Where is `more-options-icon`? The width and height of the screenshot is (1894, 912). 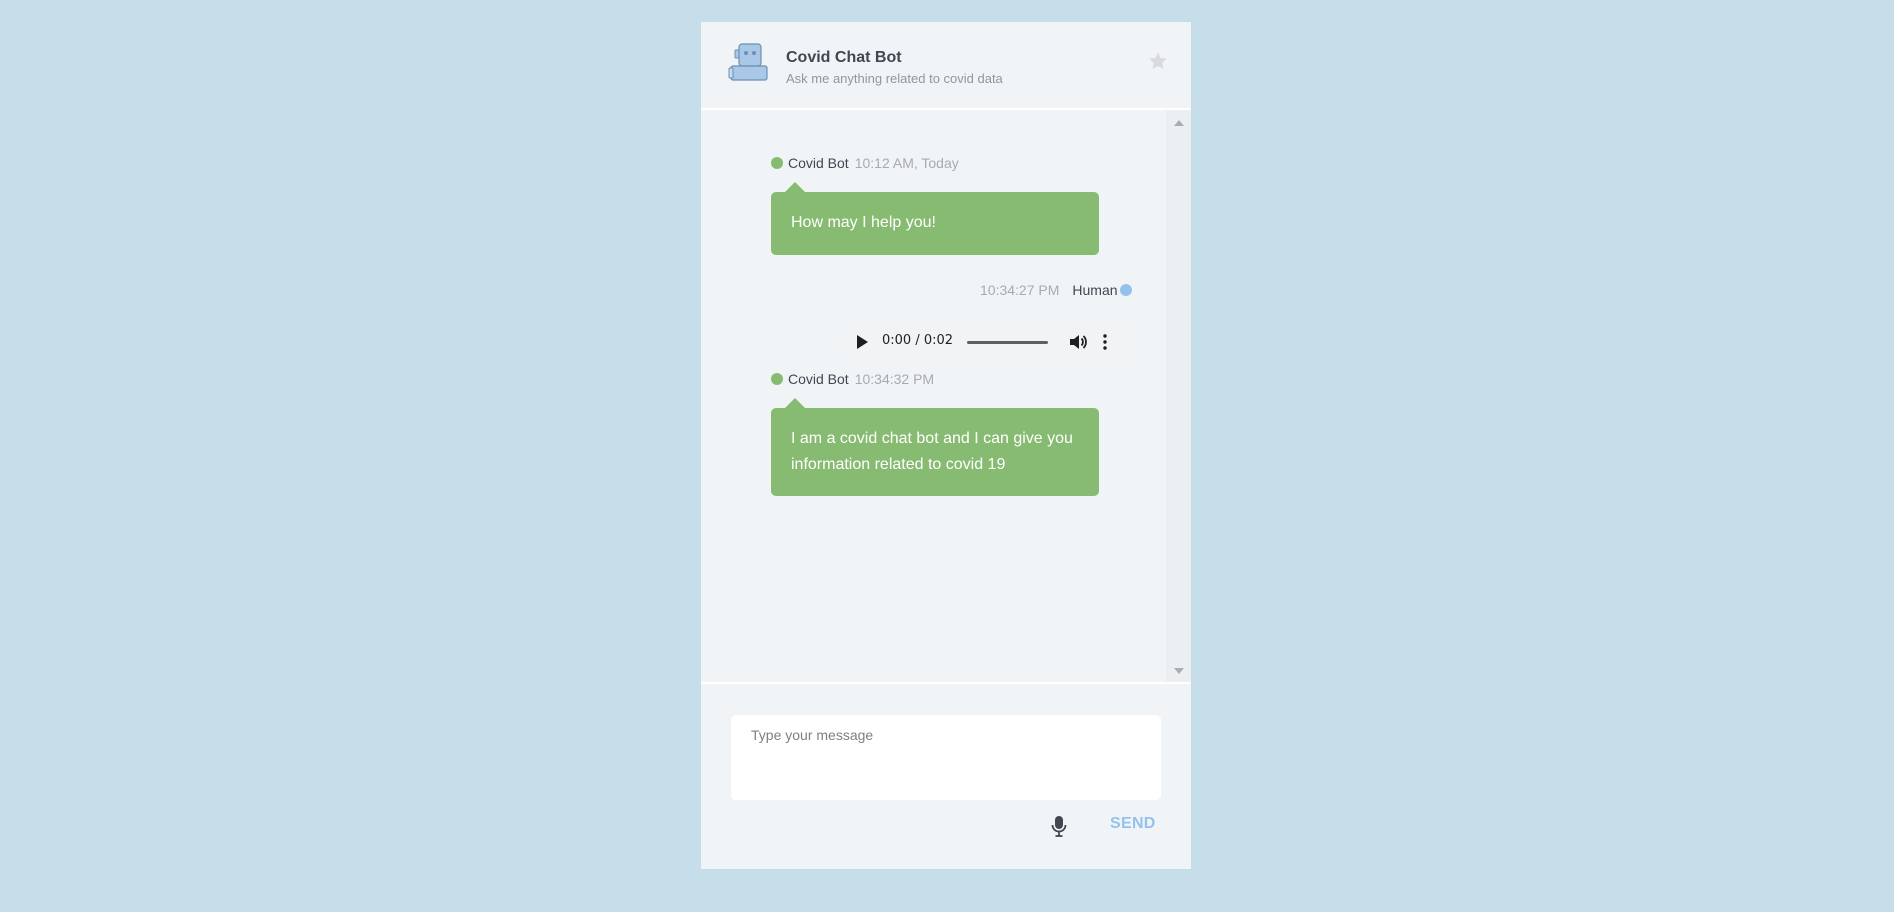 more-options-icon is located at coordinates (1105, 342).